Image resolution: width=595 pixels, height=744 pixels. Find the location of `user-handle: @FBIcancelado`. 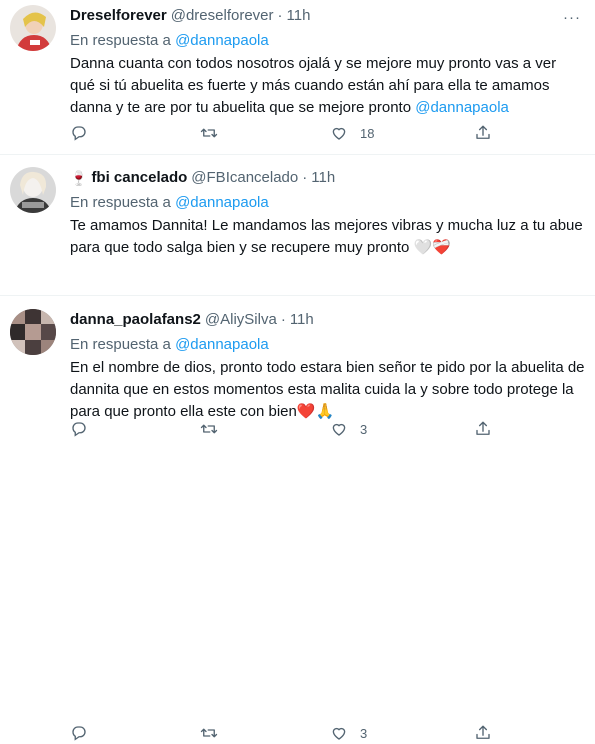

user-handle: @FBIcancelado is located at coordinates (244, 178).